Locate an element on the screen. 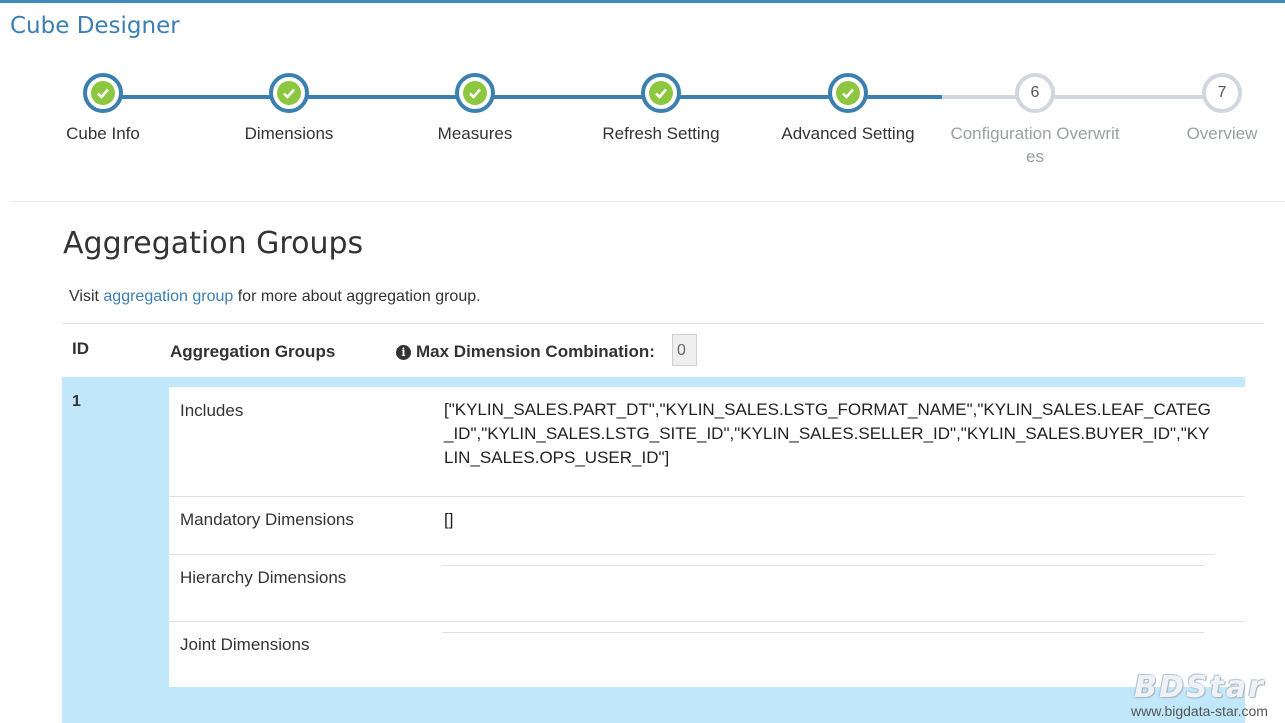 The image size is (1285, 723). header-id: ID is located at coordinates (80, 348).